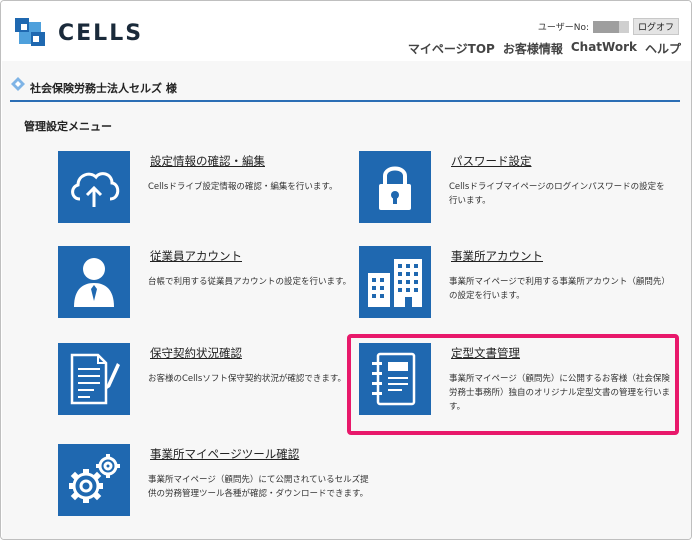 This screenshot has width=692, height=540. I want to click on gears-icon, so click(94, 478).